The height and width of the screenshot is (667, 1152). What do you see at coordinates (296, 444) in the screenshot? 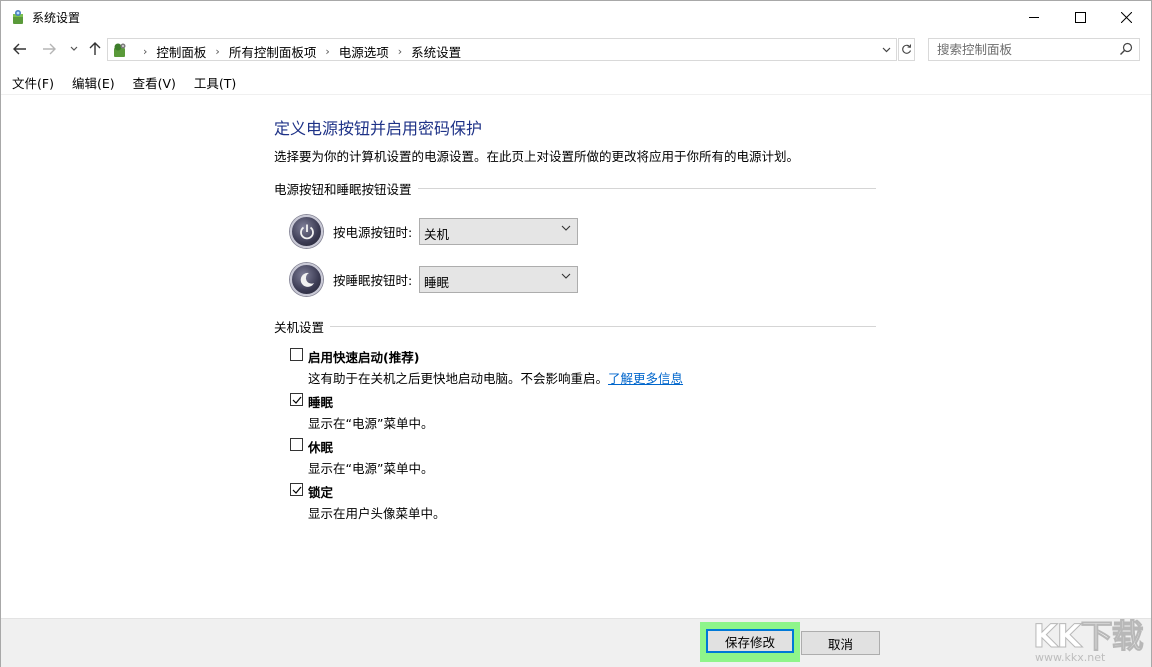
I see `hibernate-checkbox` at bounding box center [296, 444].